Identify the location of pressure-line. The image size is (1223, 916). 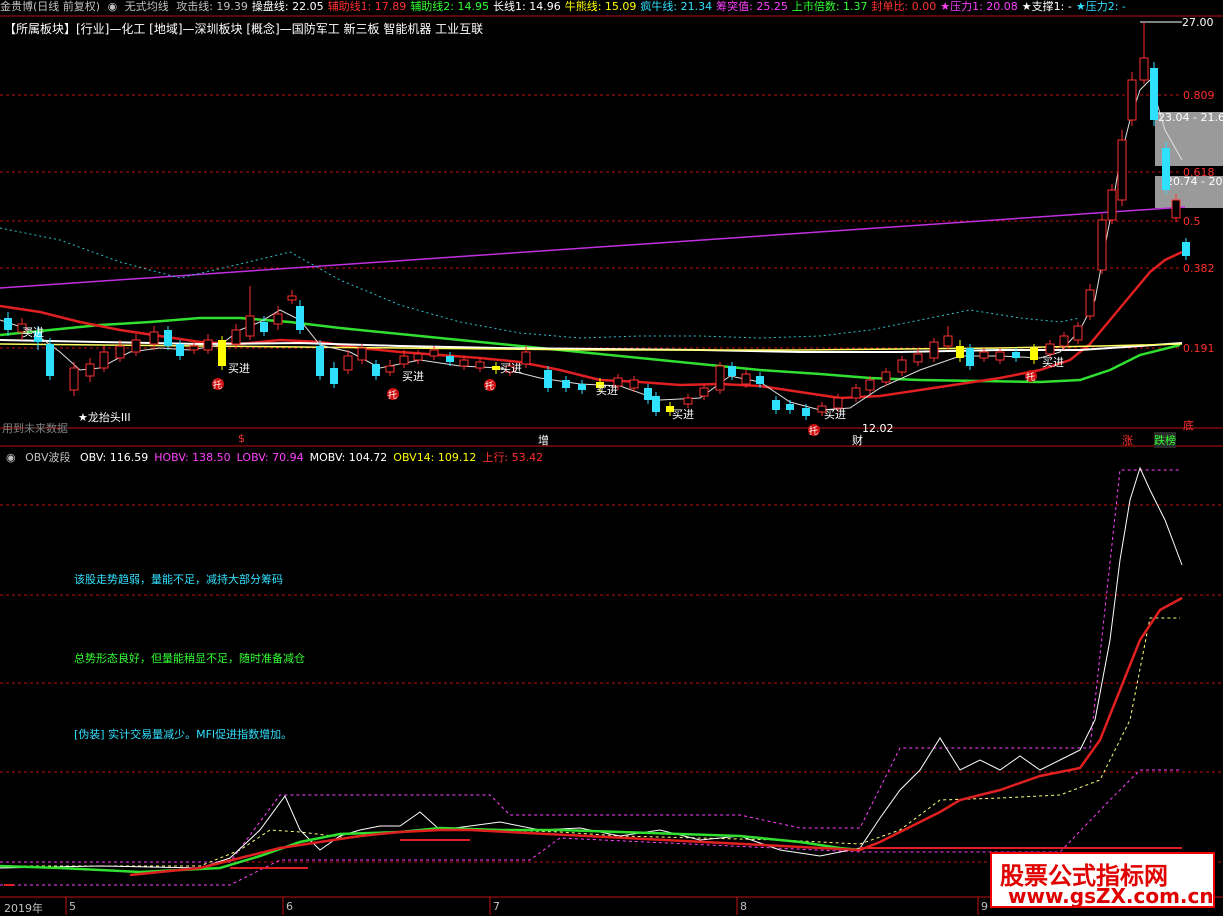
(593, 247).